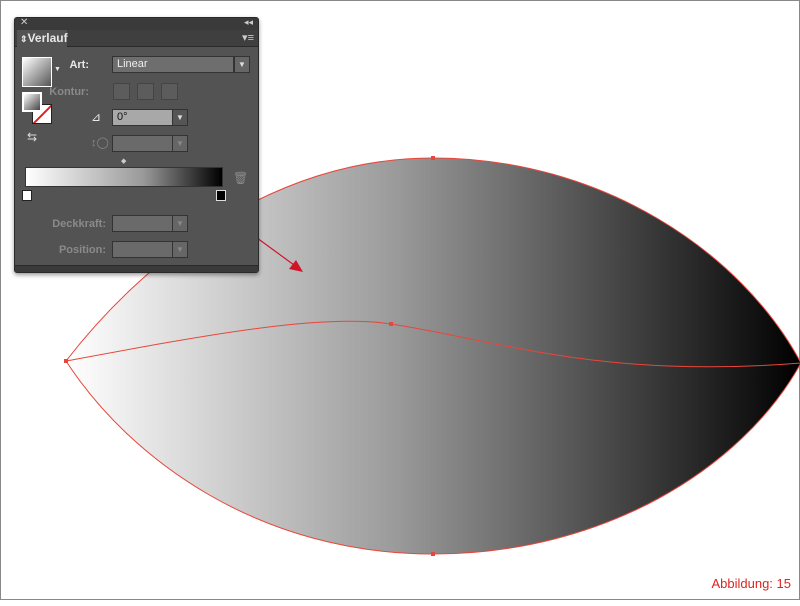 This screenshot has height=606, width=800. I want to click on panel-resize-bar, so click(136, 268).